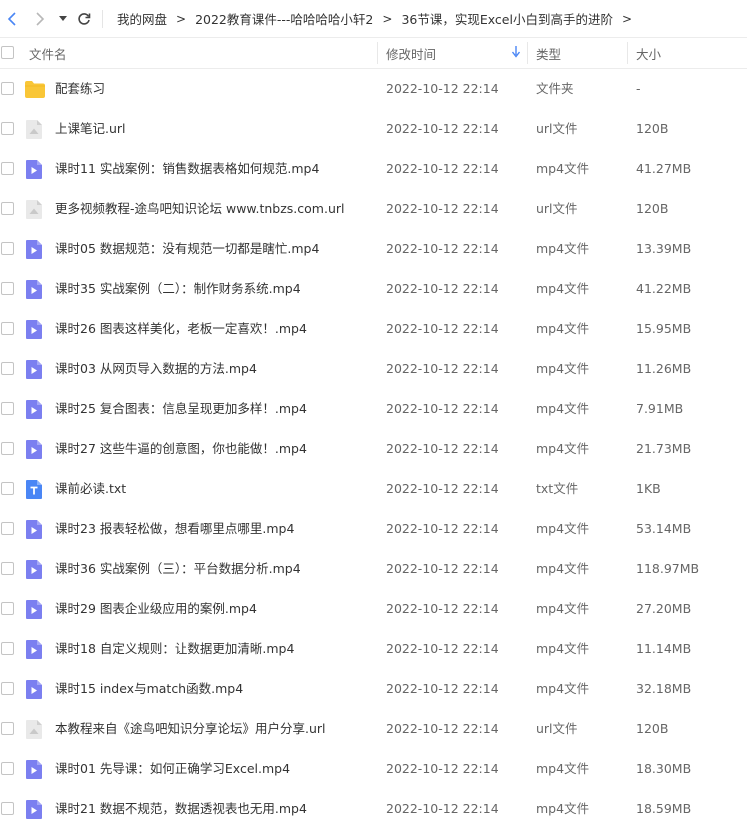 This screenshot has width=747, height=833. What do you see at coordinates (181, 329) in the screenshot?
I see `file-name: 课时26 图表这样美化，老板一定喜欢！.mp4` at bounding box center [181, 329].